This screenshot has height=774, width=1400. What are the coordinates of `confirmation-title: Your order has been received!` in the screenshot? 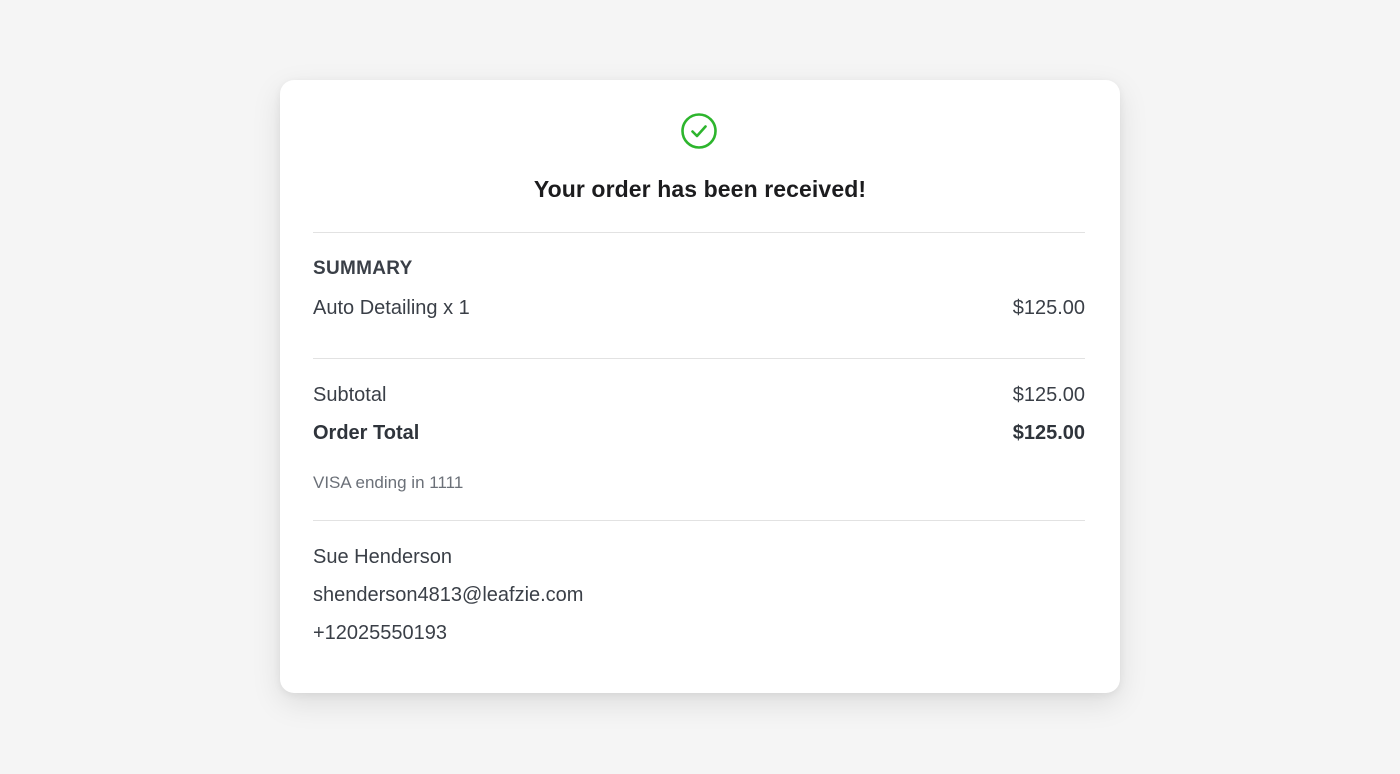 It's located at (700, 189).